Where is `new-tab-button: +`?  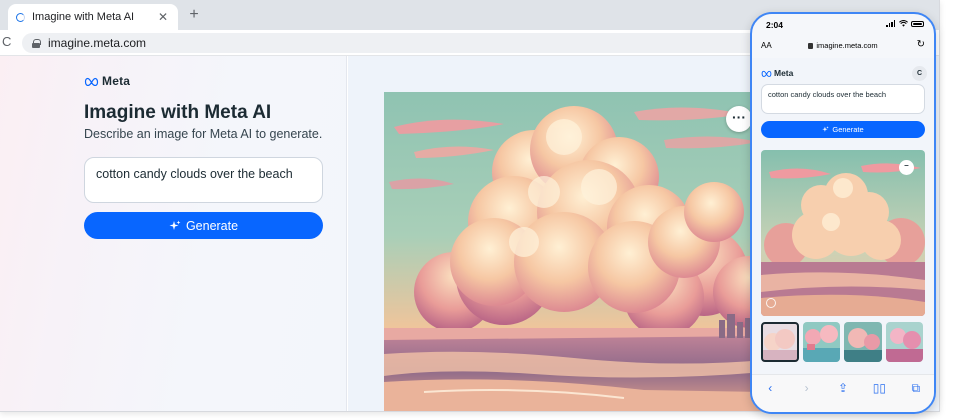 new-tab-button: + is located at coordinates (194, 15).